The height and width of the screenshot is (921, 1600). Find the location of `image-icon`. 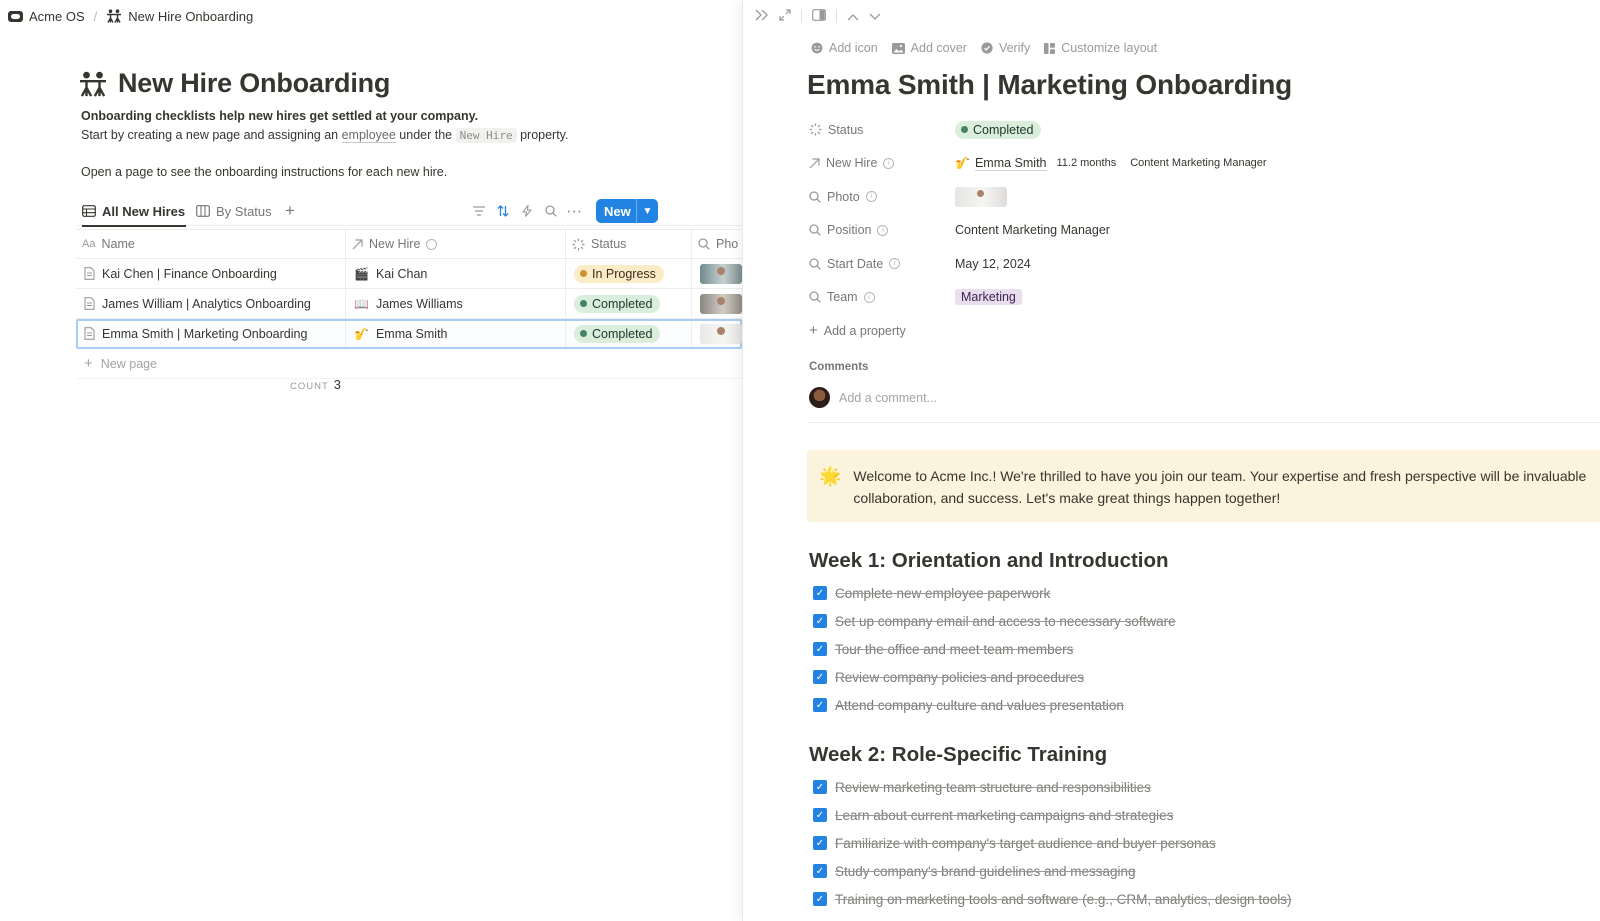

image-icon is located at coordinates (898, 48).